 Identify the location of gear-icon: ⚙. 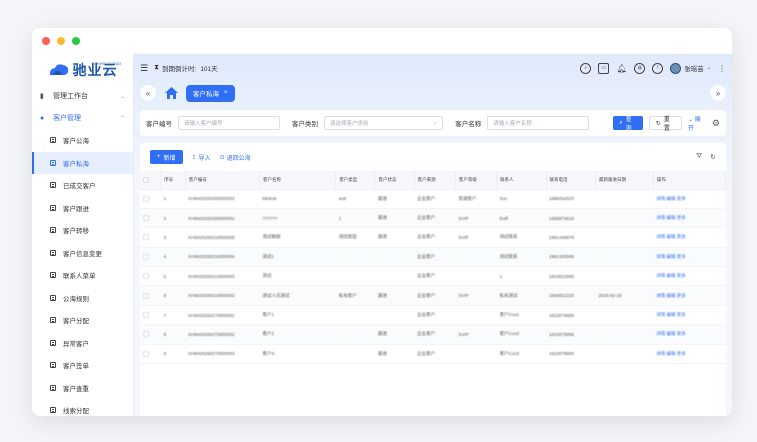
(716, 123).